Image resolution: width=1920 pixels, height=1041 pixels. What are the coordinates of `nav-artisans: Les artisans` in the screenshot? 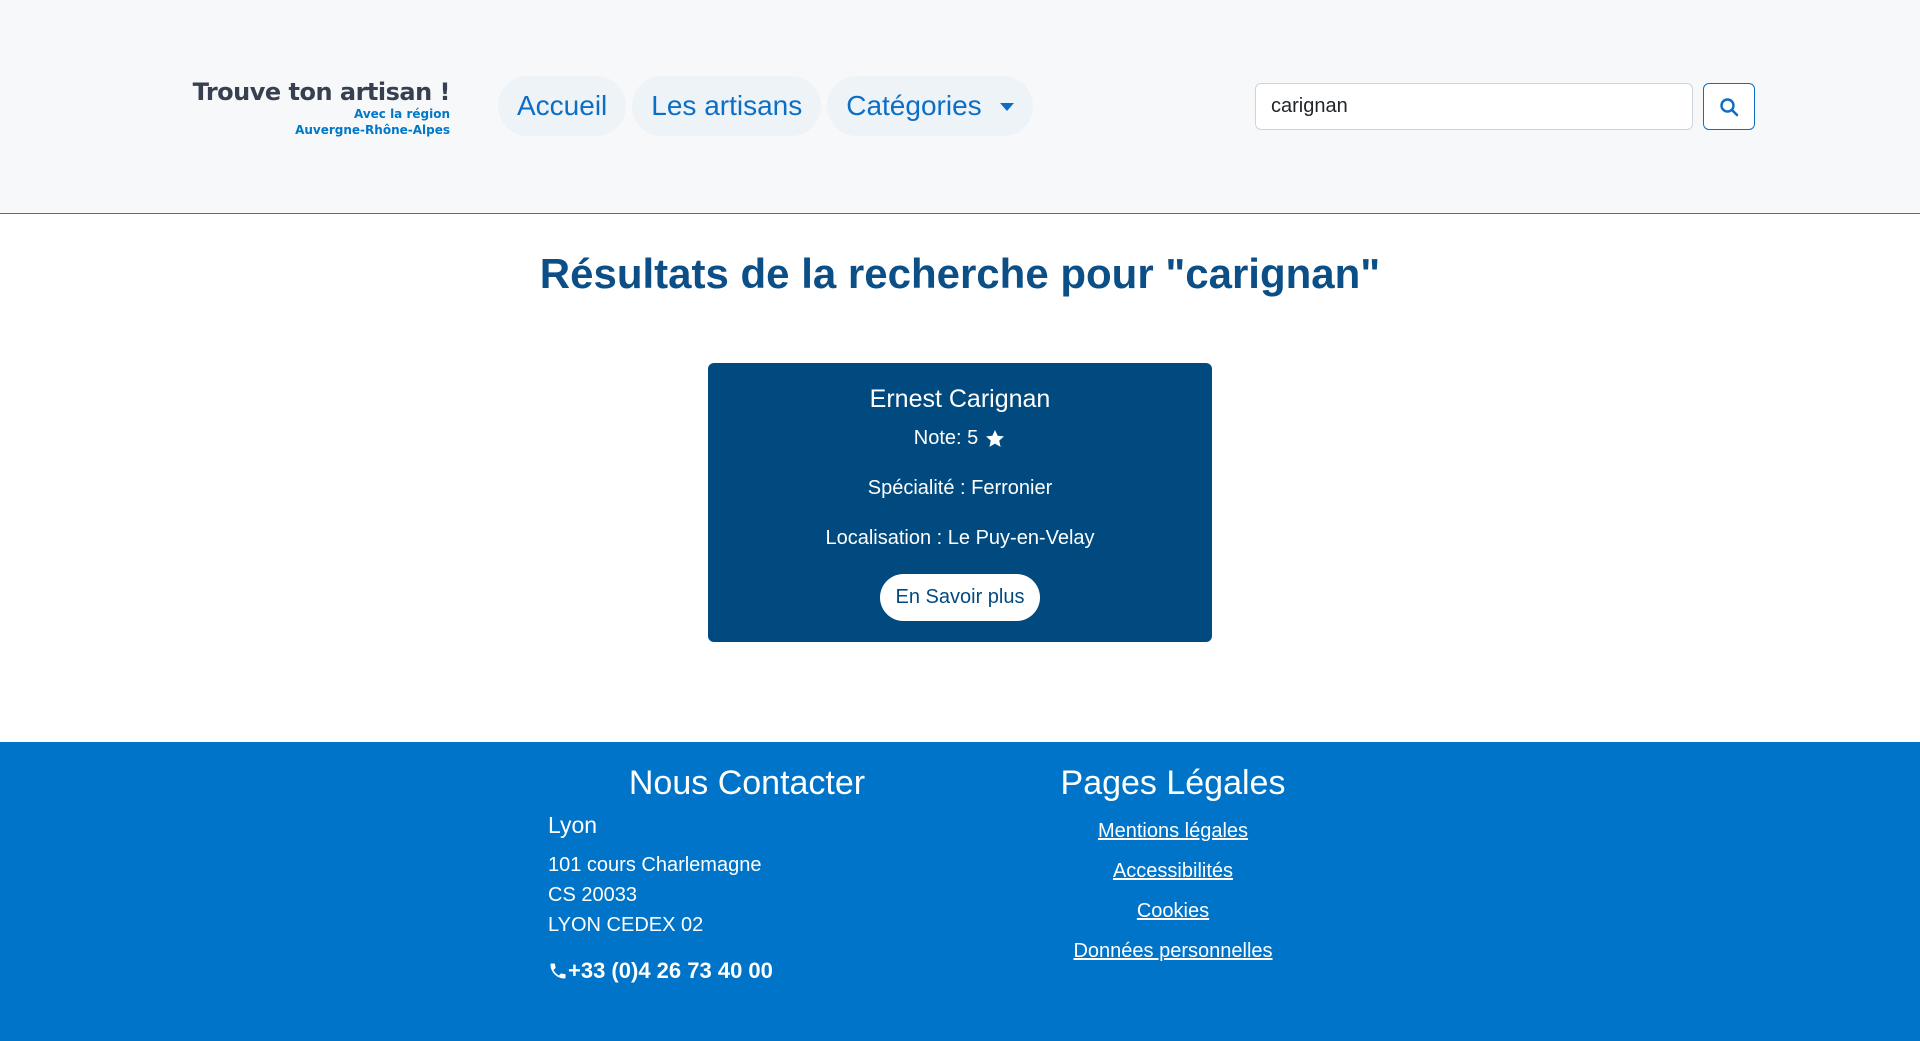 It's located at (727, 106).